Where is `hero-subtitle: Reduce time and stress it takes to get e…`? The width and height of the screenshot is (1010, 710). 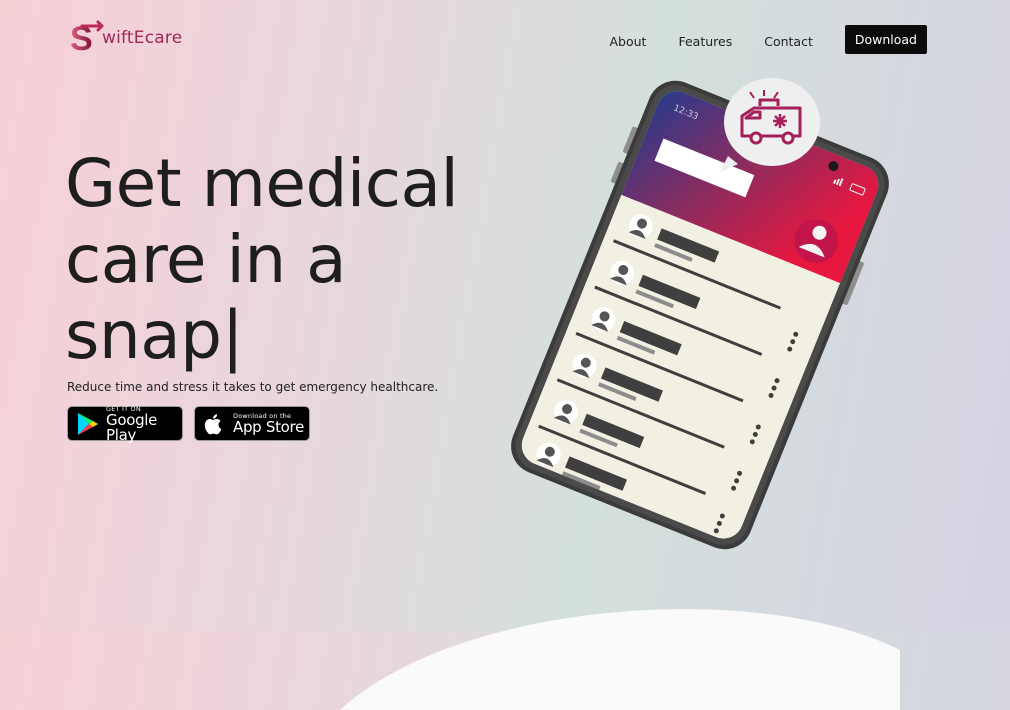 hero-subtitle: Reduce time and stress it takes to get e… is located at coordinates (253, 387).